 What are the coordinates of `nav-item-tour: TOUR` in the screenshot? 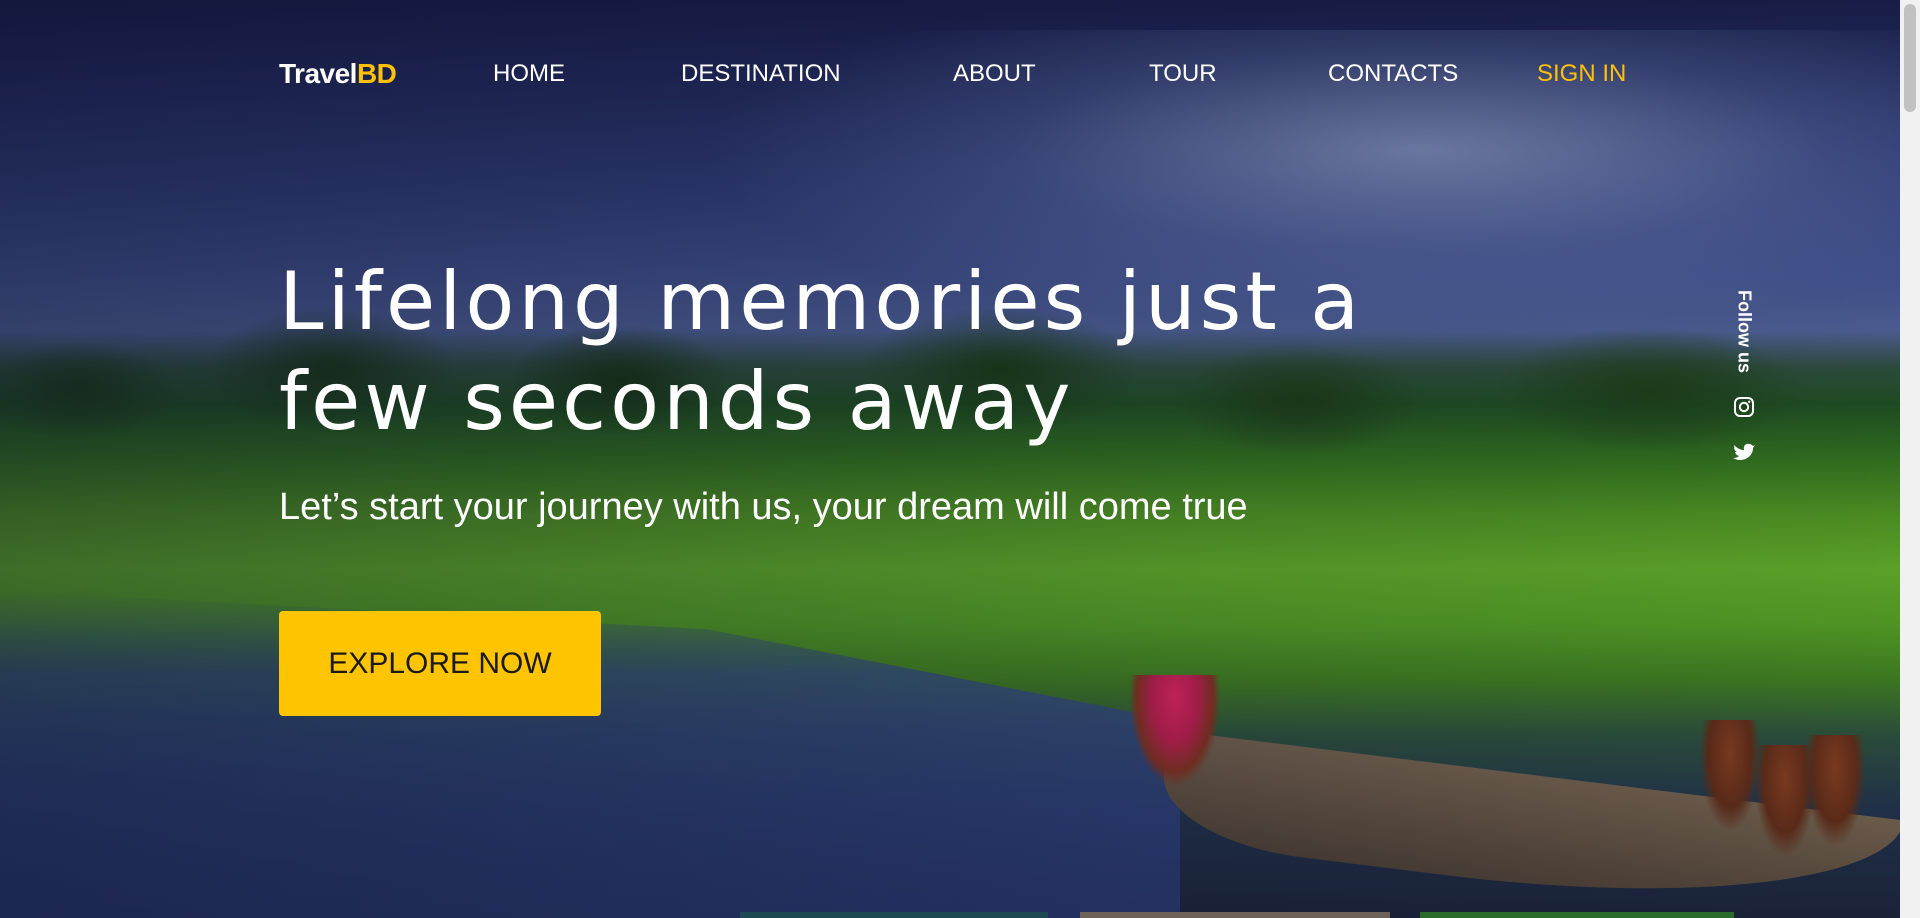 It's located at (1183, 74).